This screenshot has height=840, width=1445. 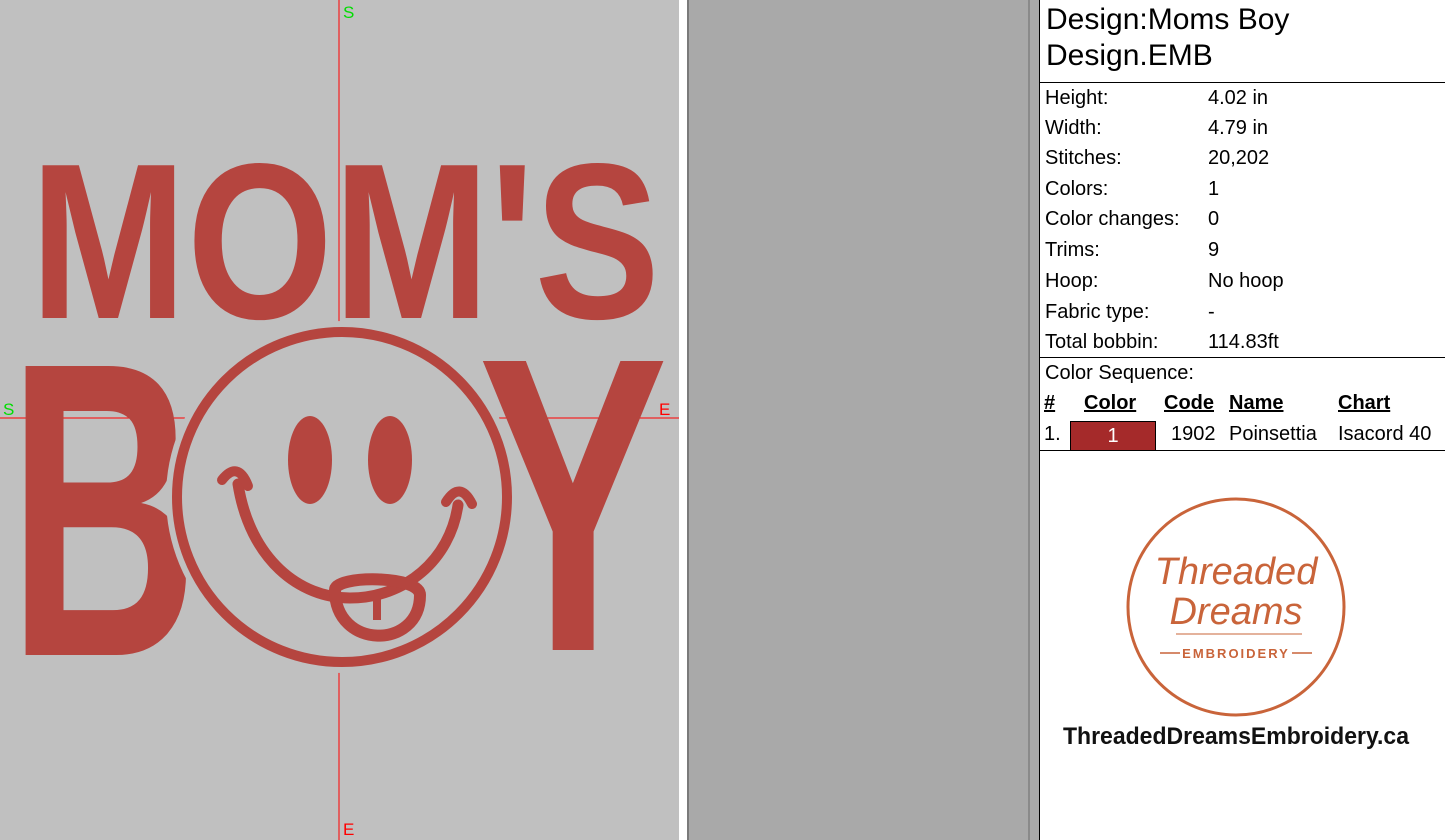 What do you see at coordinates (1235, 612) in the screenshot?
I see `logo-script-line2: Dreams` at bounding box center [1235, 612].